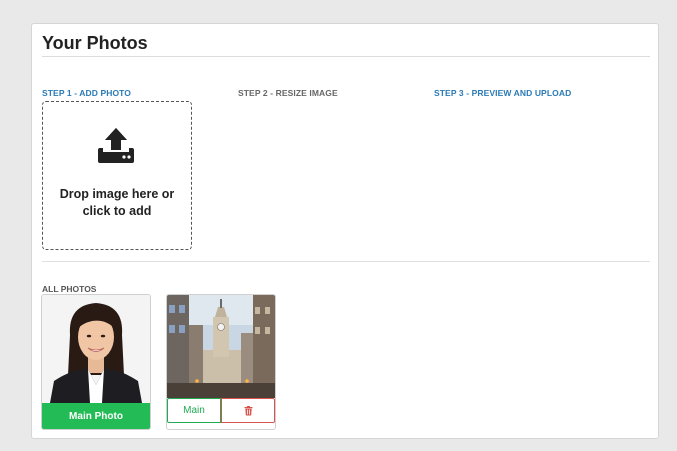 Image resolution: width=677 pixels, height=451 pixels. What do you see at coordinates (116, 145) in the screenshot?
I see `upload-icon` at bounding box center [116, 145].